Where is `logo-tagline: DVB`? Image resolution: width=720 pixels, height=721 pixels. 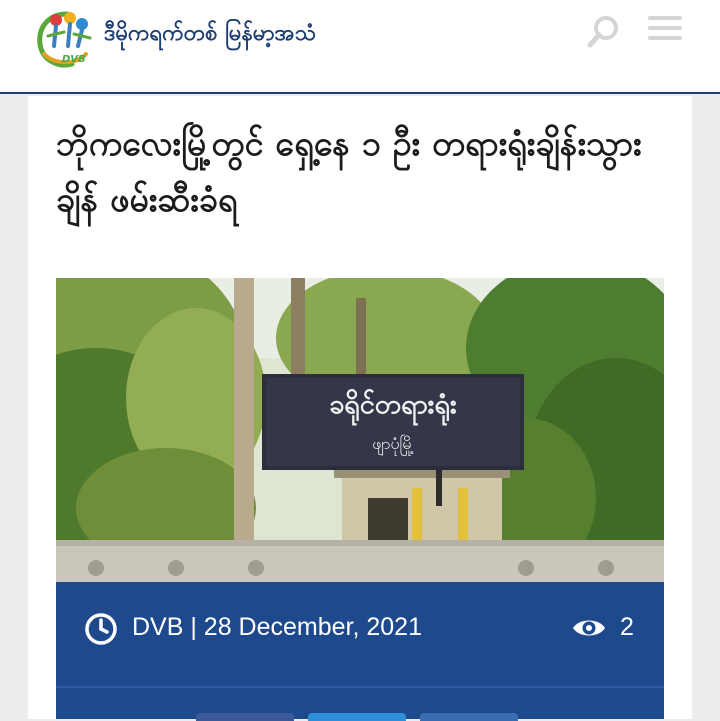
logo-tagline: DVB is located at coordinates (74, 59).